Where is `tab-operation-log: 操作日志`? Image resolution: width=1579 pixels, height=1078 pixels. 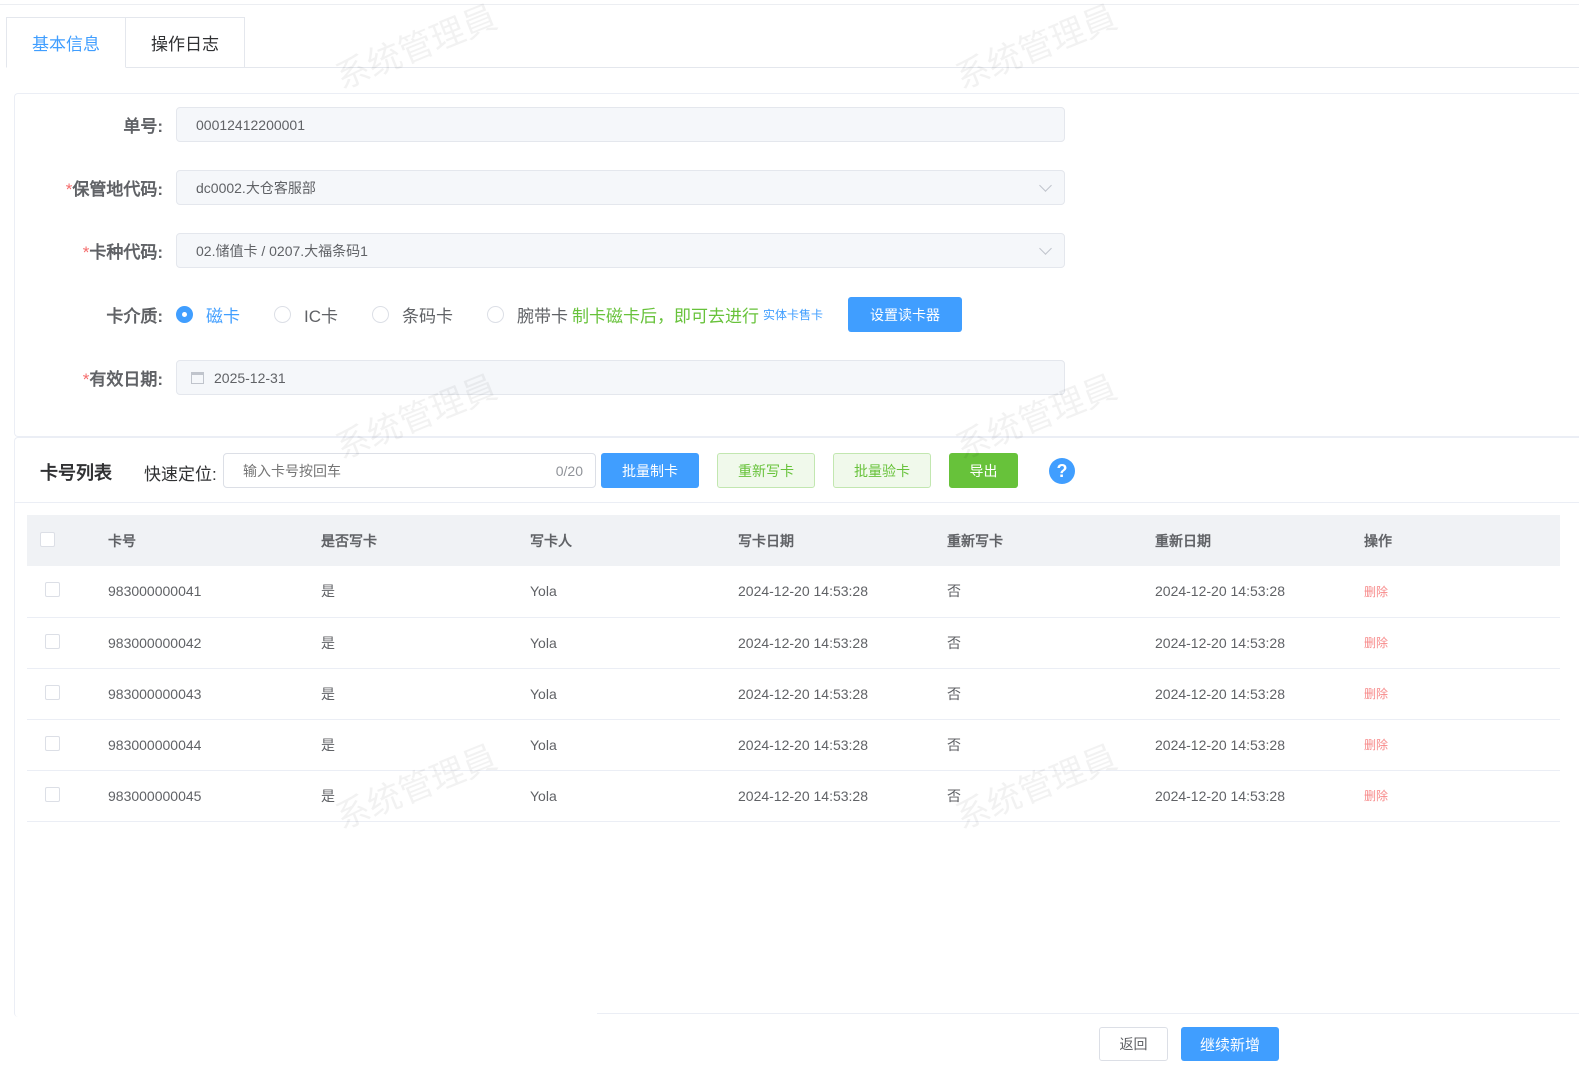
tab-operation-log: 操作日志 is located at coordinates (185, 42).